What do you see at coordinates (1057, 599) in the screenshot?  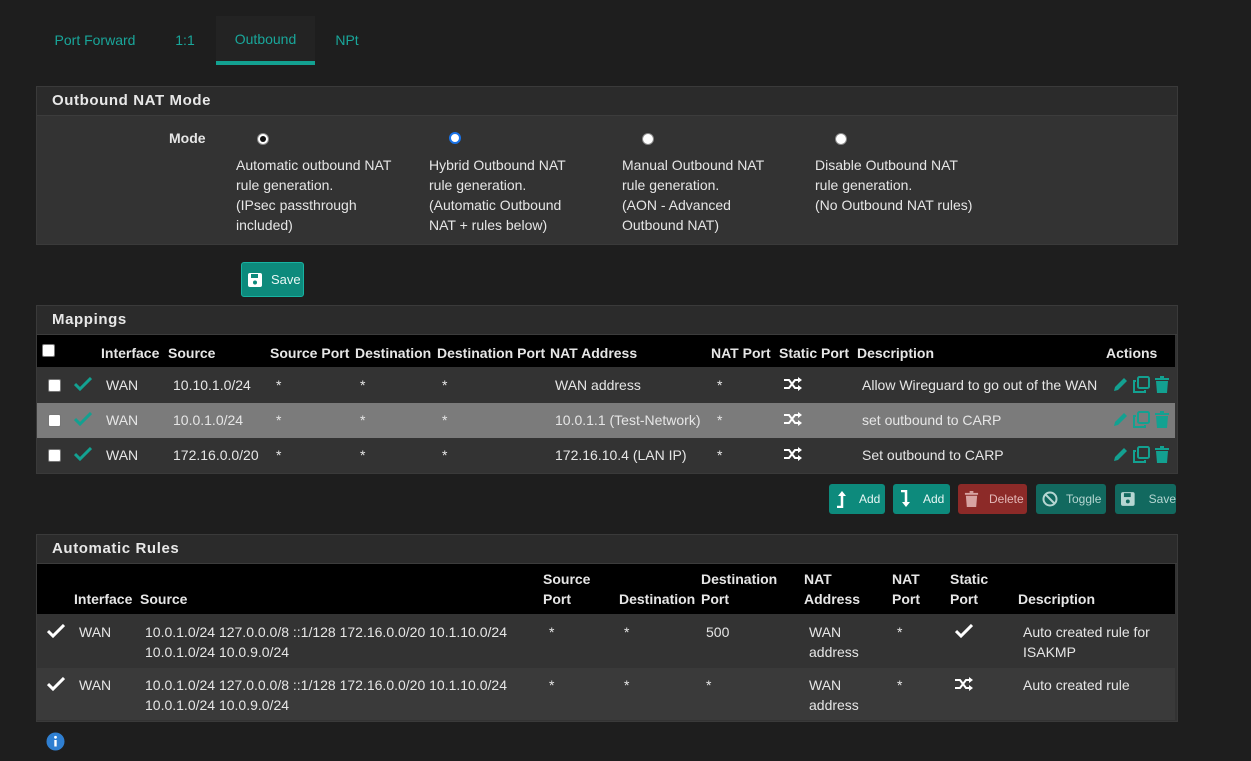 I see `col-header-description: Description` at bounding box center [1057, 599].